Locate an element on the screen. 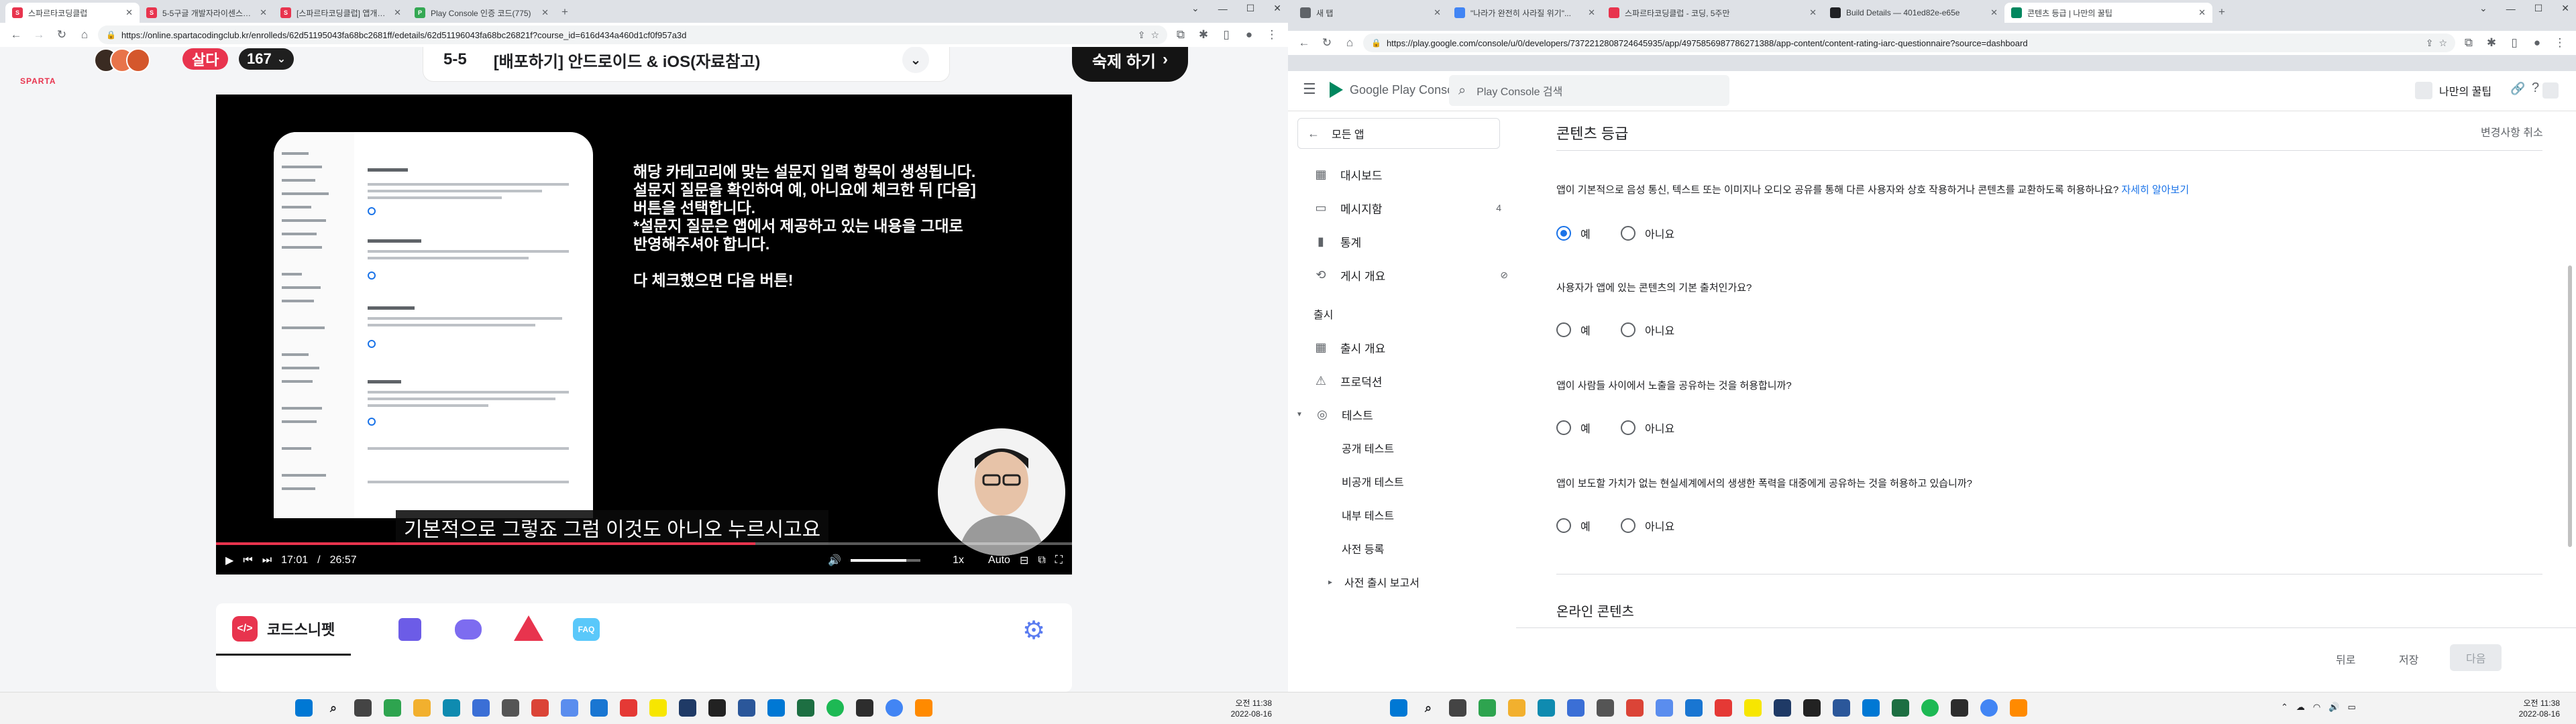  back-button: 뒤로 is located at coordinates (2345, 659).